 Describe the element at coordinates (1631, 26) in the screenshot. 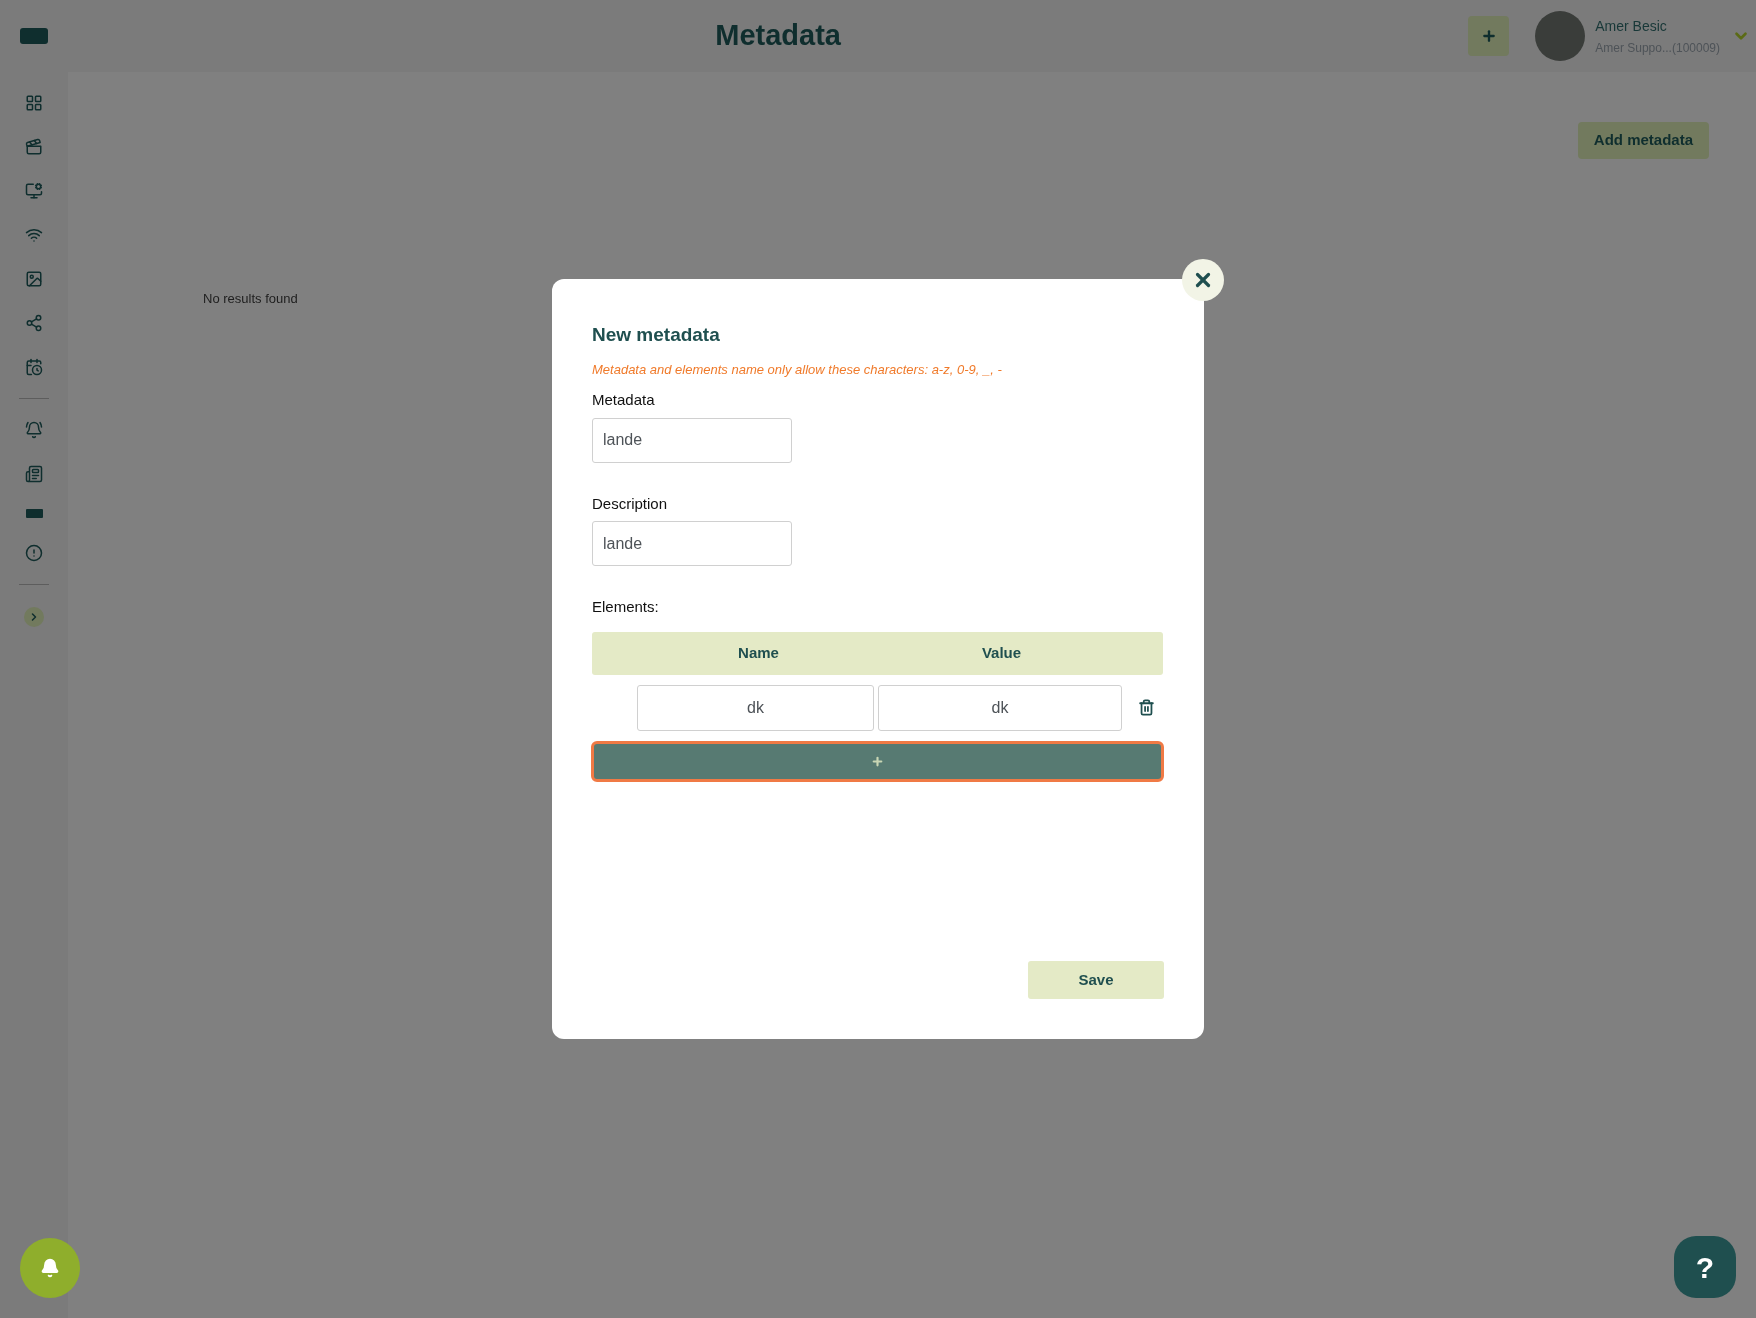

I see `user-name: Amer Besic` at that location.